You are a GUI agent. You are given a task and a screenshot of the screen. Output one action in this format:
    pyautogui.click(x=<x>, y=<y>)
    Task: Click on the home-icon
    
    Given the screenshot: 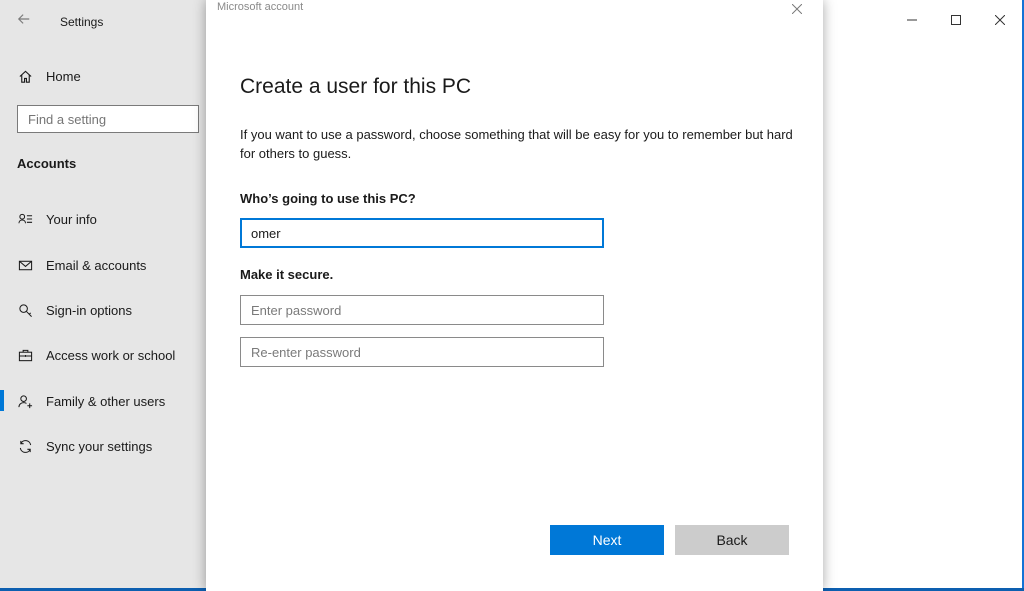 What is the action you would take?
    pyautogui.click(x=25, y=76)
    